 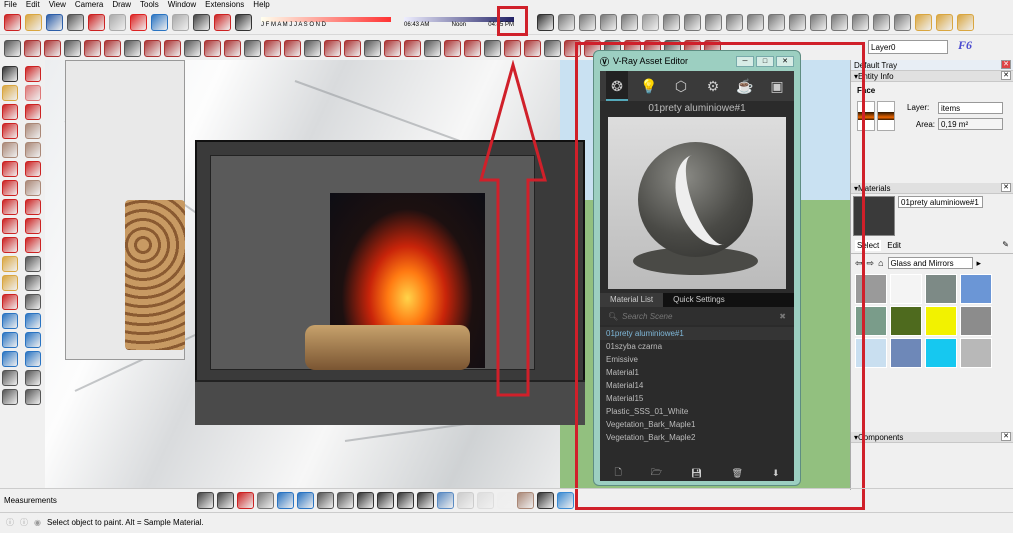 What do you see at coordinates (908, 47) in the screenshot?
I see `layer-dropdown: Layer0` at bounding box center [908, 47].